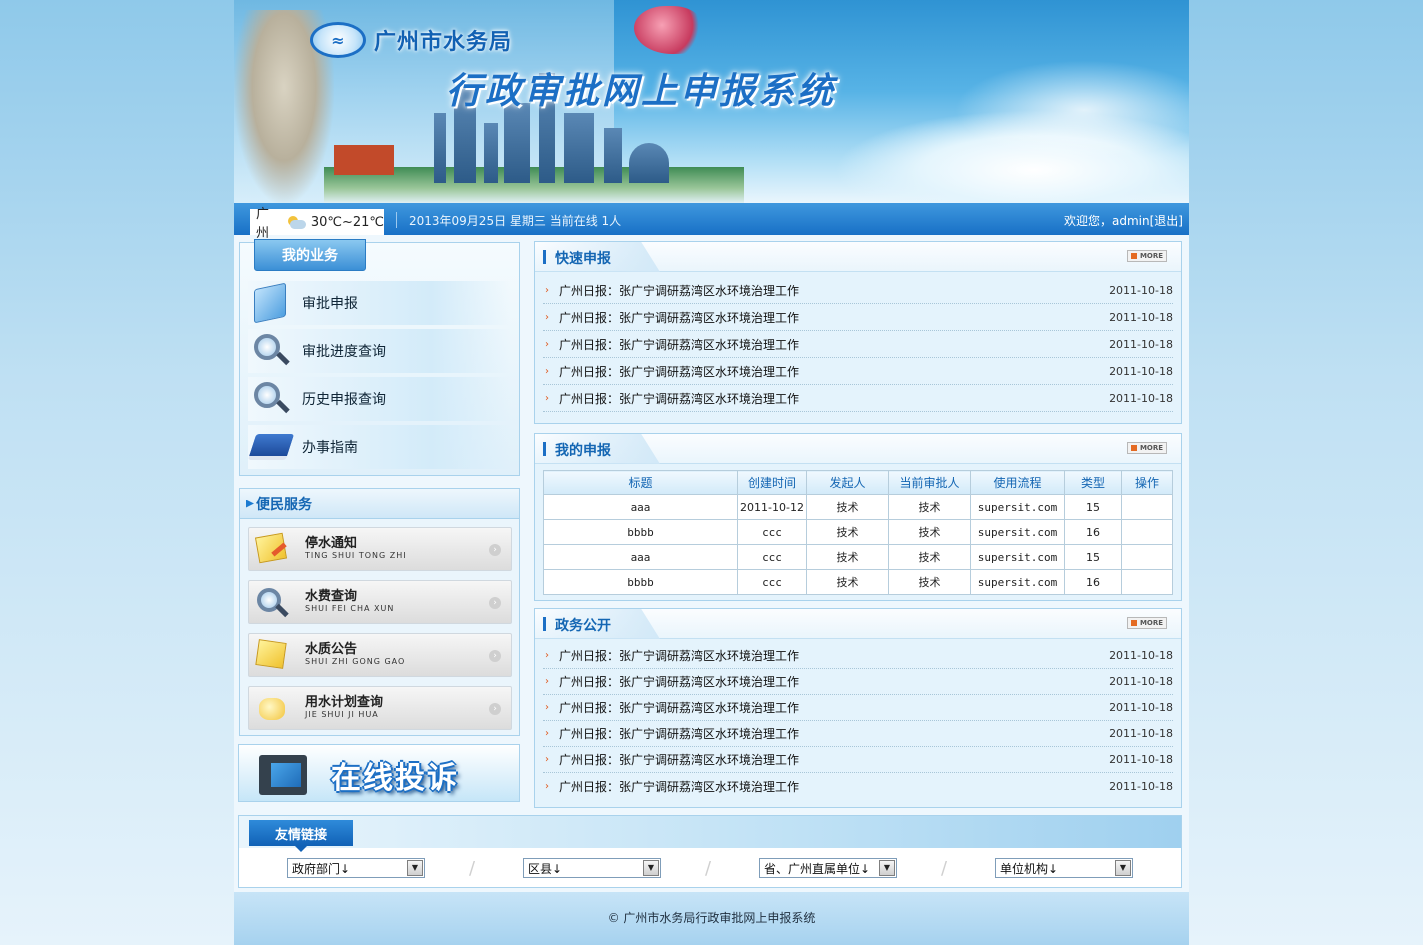 Image resolution: width=1423 pixels, height=945 pixels. Describe the element at coordinates (330, 304) in the screenshot. I see `biz-item-label: 审批申报` at that location.